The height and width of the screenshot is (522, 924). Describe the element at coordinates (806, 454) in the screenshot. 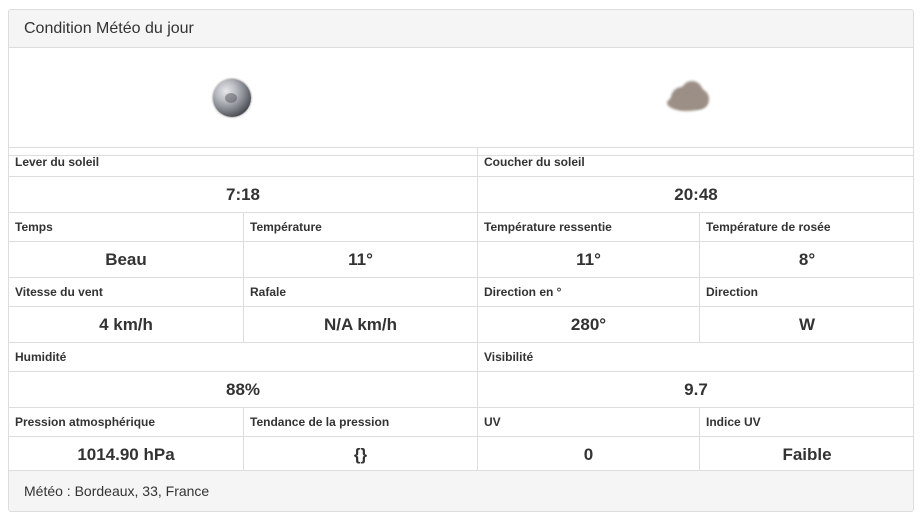

I see `uv-index-value: Faible` at that location.